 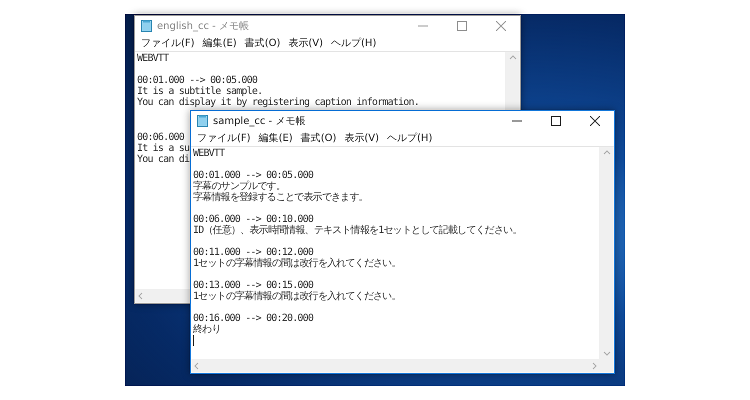 What do you see at coordinates (606, 353) in the screenshot?
I see `scroll-down-icon` at bounding box center [606, 353].